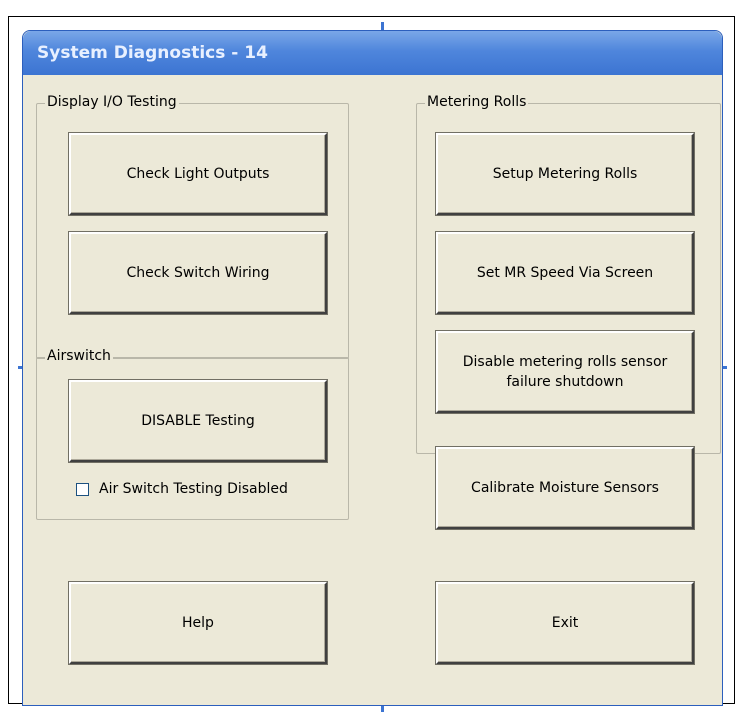  Describe the element at coordinates (725, 367) in the screenshot. I see `edge-mark-right` at that location.